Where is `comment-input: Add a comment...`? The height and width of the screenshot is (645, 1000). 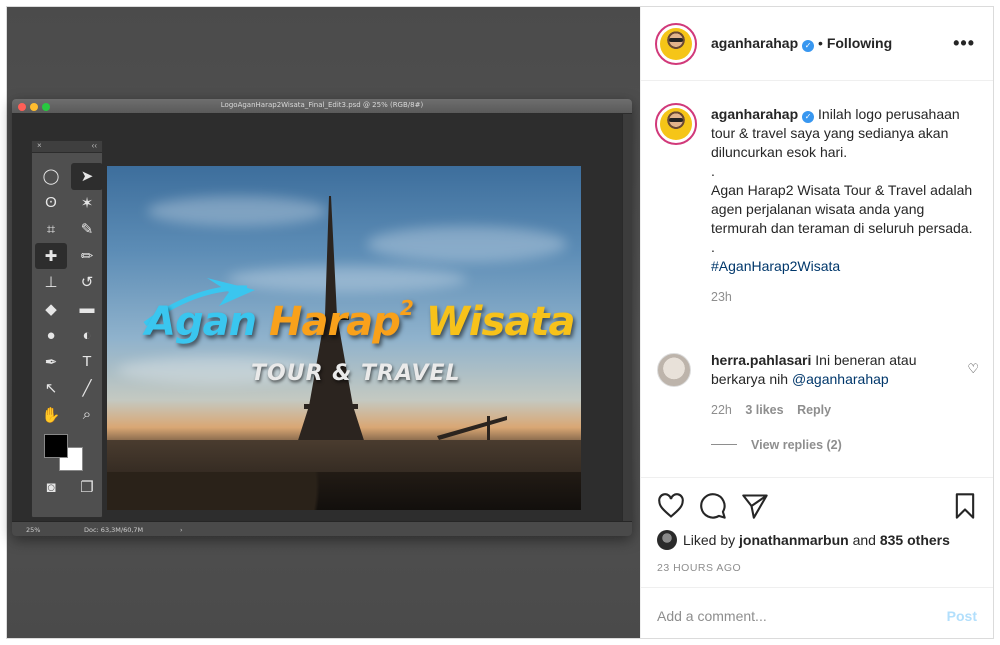 comment-input: Add a comment... is located at coordinates (712, 616).